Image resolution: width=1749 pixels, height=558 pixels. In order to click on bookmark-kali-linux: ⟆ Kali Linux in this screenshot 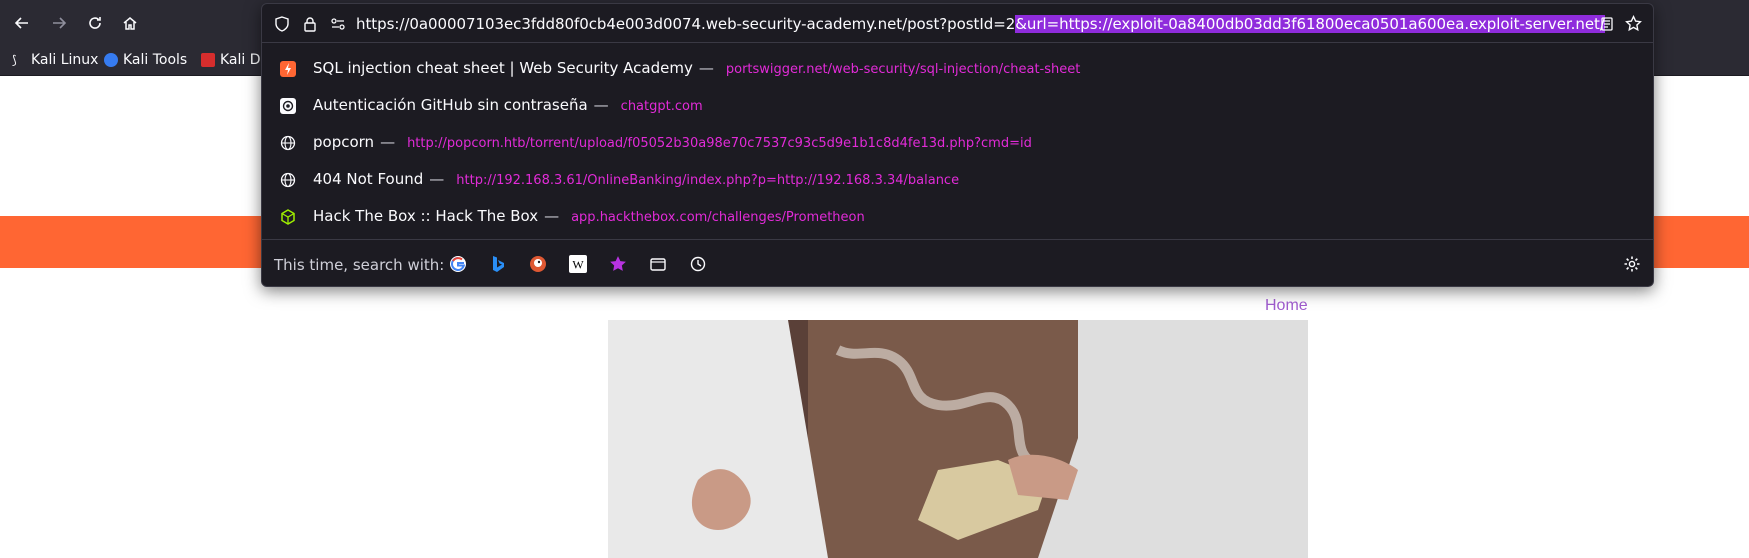, I will do `click(55, 60)`.